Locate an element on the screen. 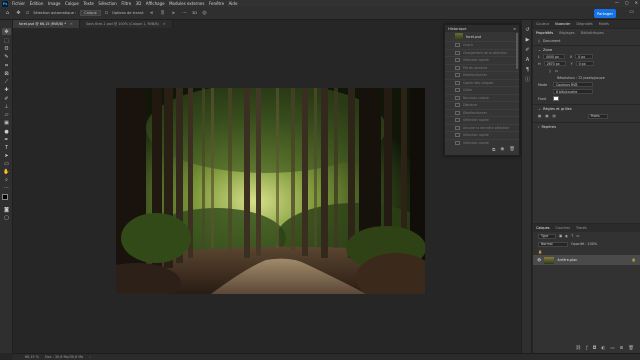 Image resolution: width=640 pixels, height=360 pixels. new-layer-icon: ⊞ is located at coordinates (622, 348).